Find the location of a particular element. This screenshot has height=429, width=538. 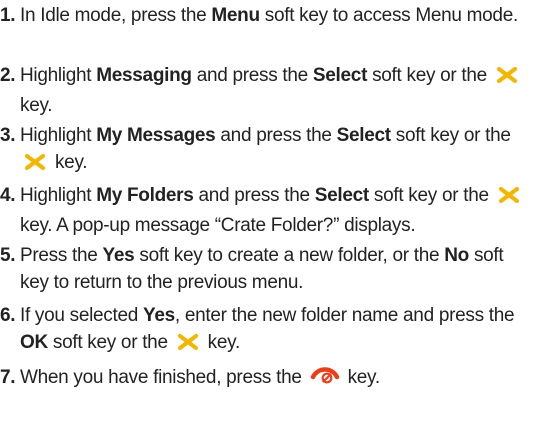

step-number: 2. is located at coordinates (8, 75).